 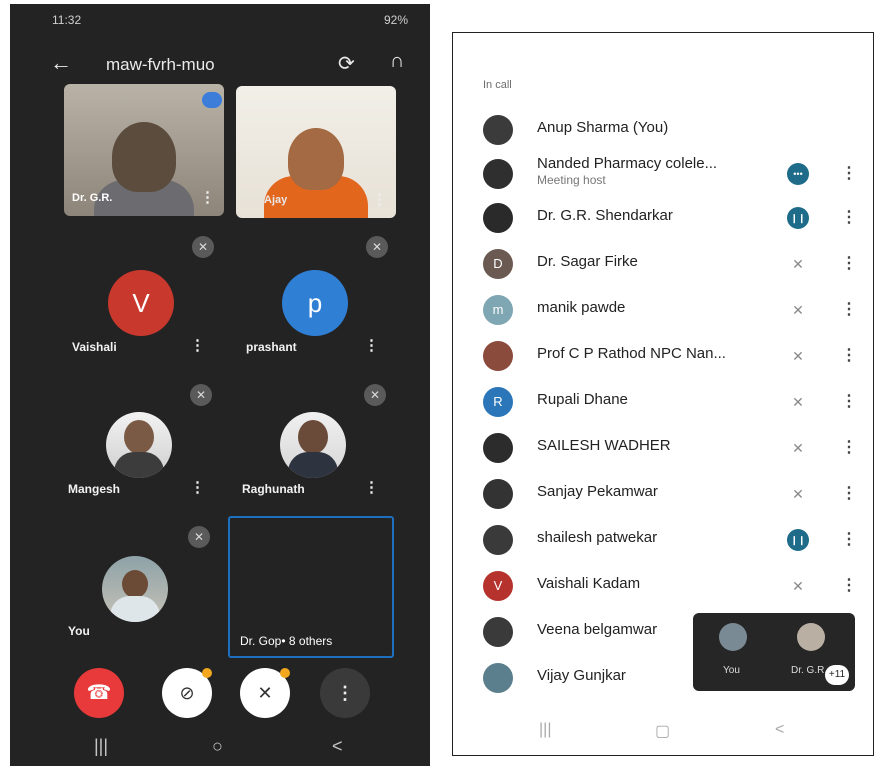 I want to click on video-tile: Dr. G.R. ⋮, so click(x=144, y=150).